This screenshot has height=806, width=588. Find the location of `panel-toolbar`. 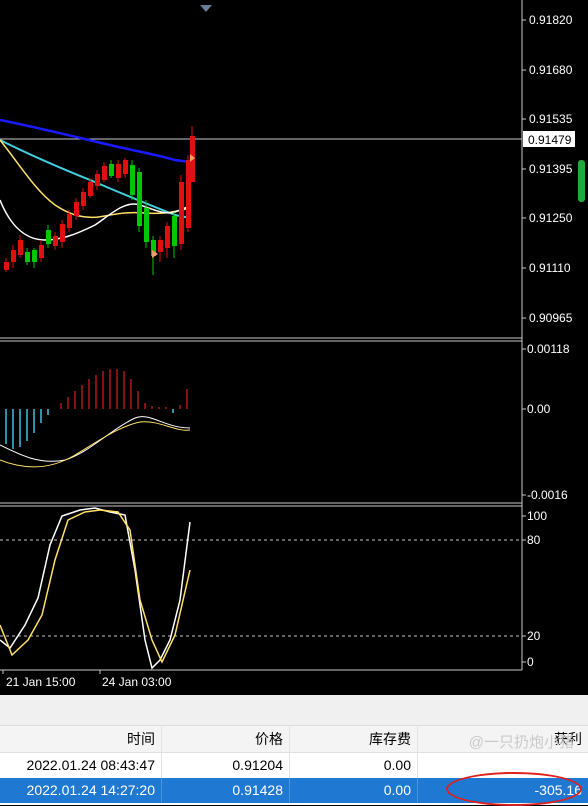

panel-toolbar is located at coordinates (294, 710).